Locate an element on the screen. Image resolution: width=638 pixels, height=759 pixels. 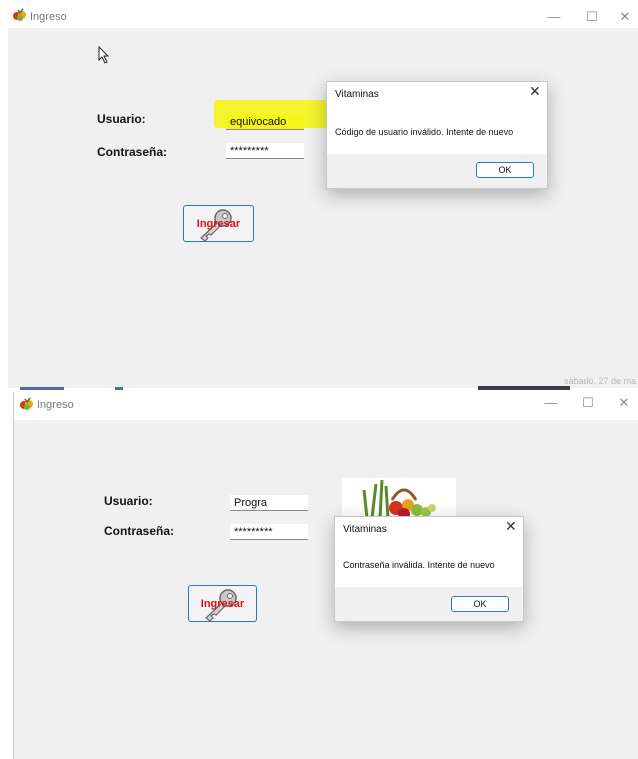
usuario-input: equivocado is located at coordinates (265, 122).